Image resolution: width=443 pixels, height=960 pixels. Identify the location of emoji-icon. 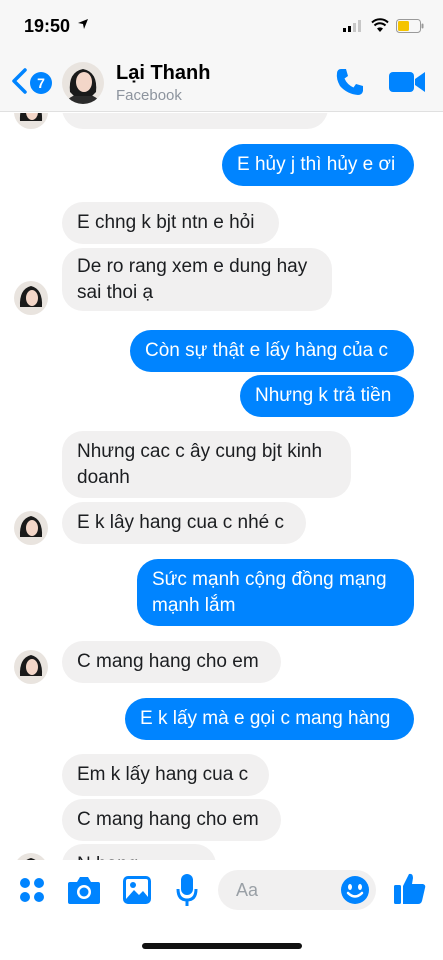
(355, 890).